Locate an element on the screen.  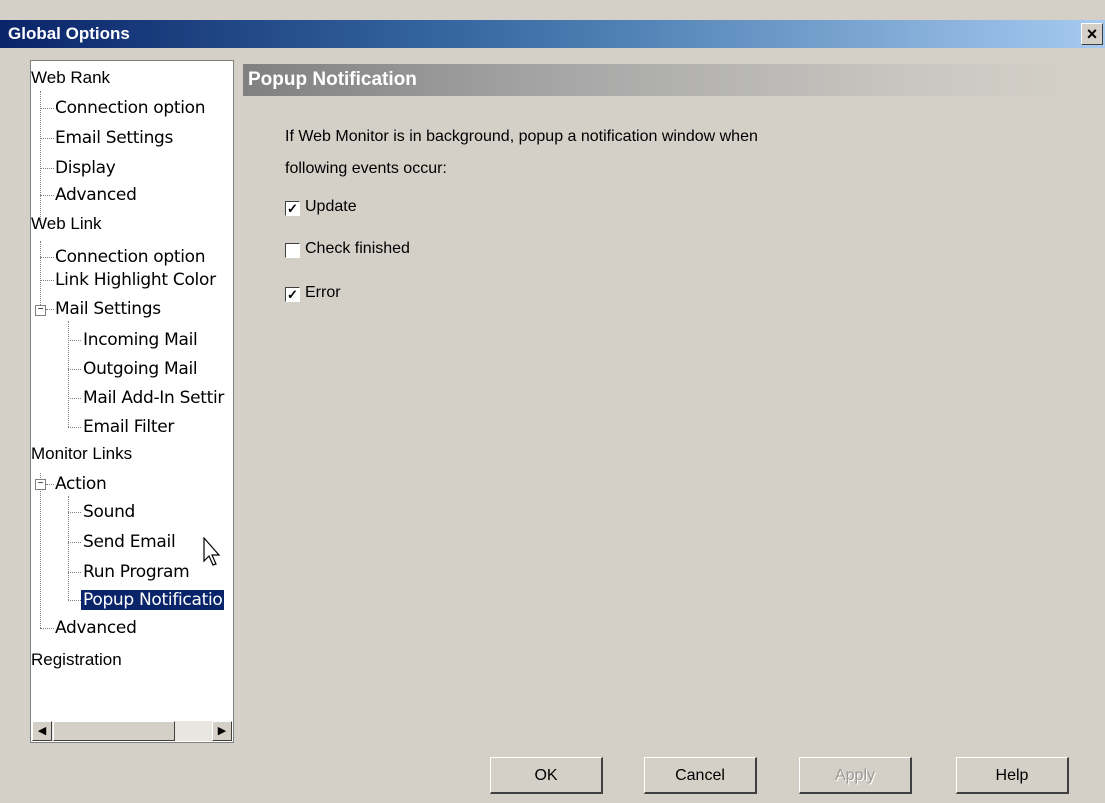
tree-item-run-program: Run Program is located at coordinates (136, 572).